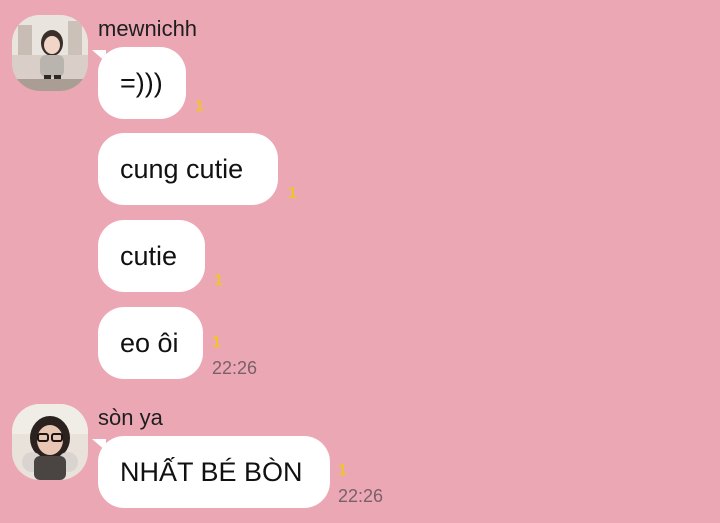  I want to click on avatar-son-ya, so click(50, 442).